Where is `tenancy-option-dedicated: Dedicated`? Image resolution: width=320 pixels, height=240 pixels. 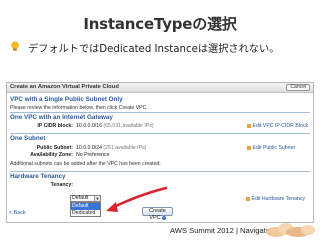
tenancy-option-dedicated: Dedicated is located at coordinates (85, 213).